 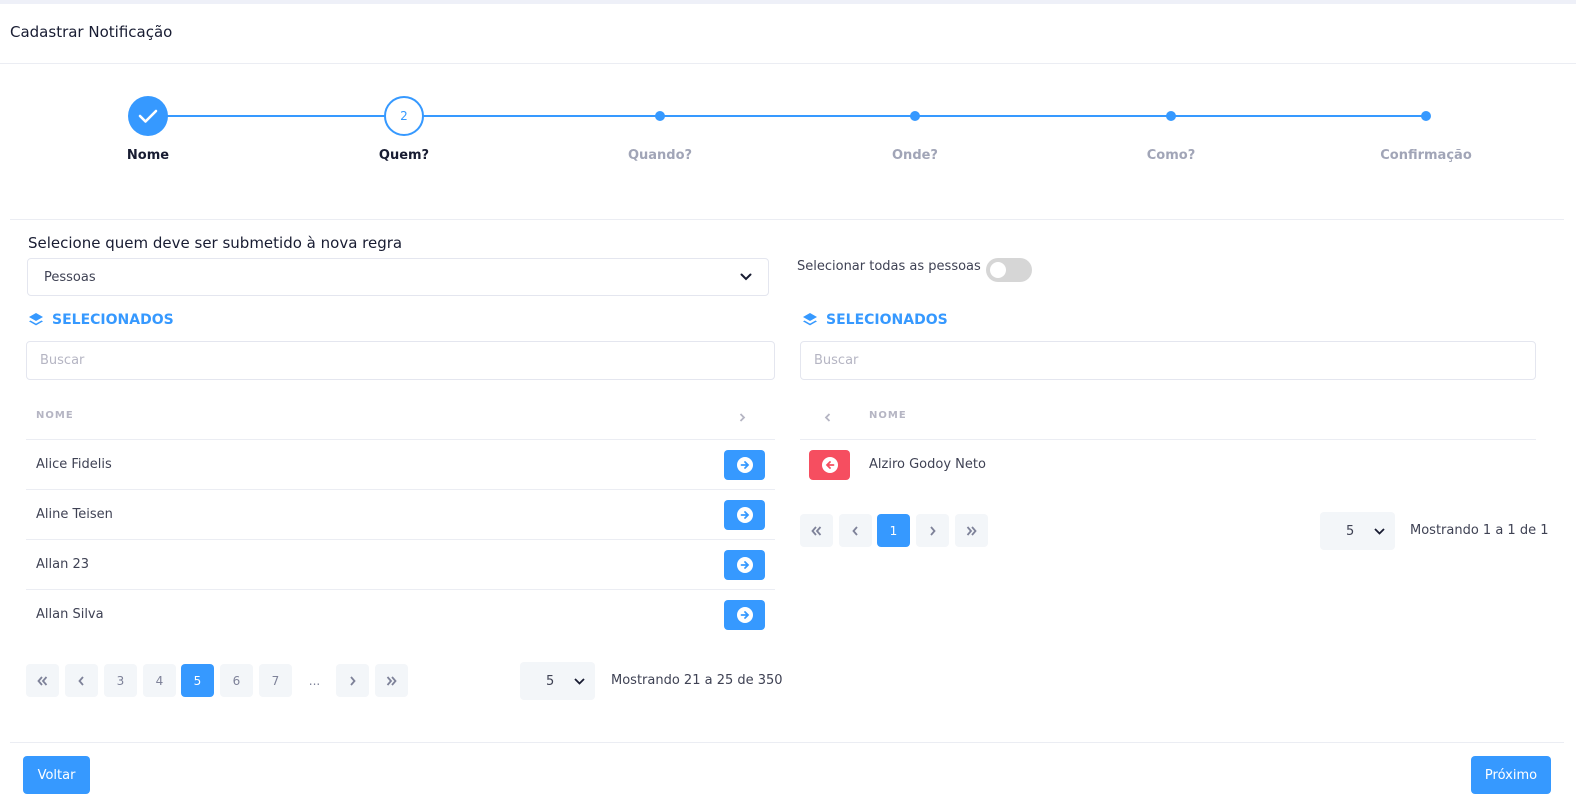 I want to click on next-button: Próximo, so click(x=1511, y=775).